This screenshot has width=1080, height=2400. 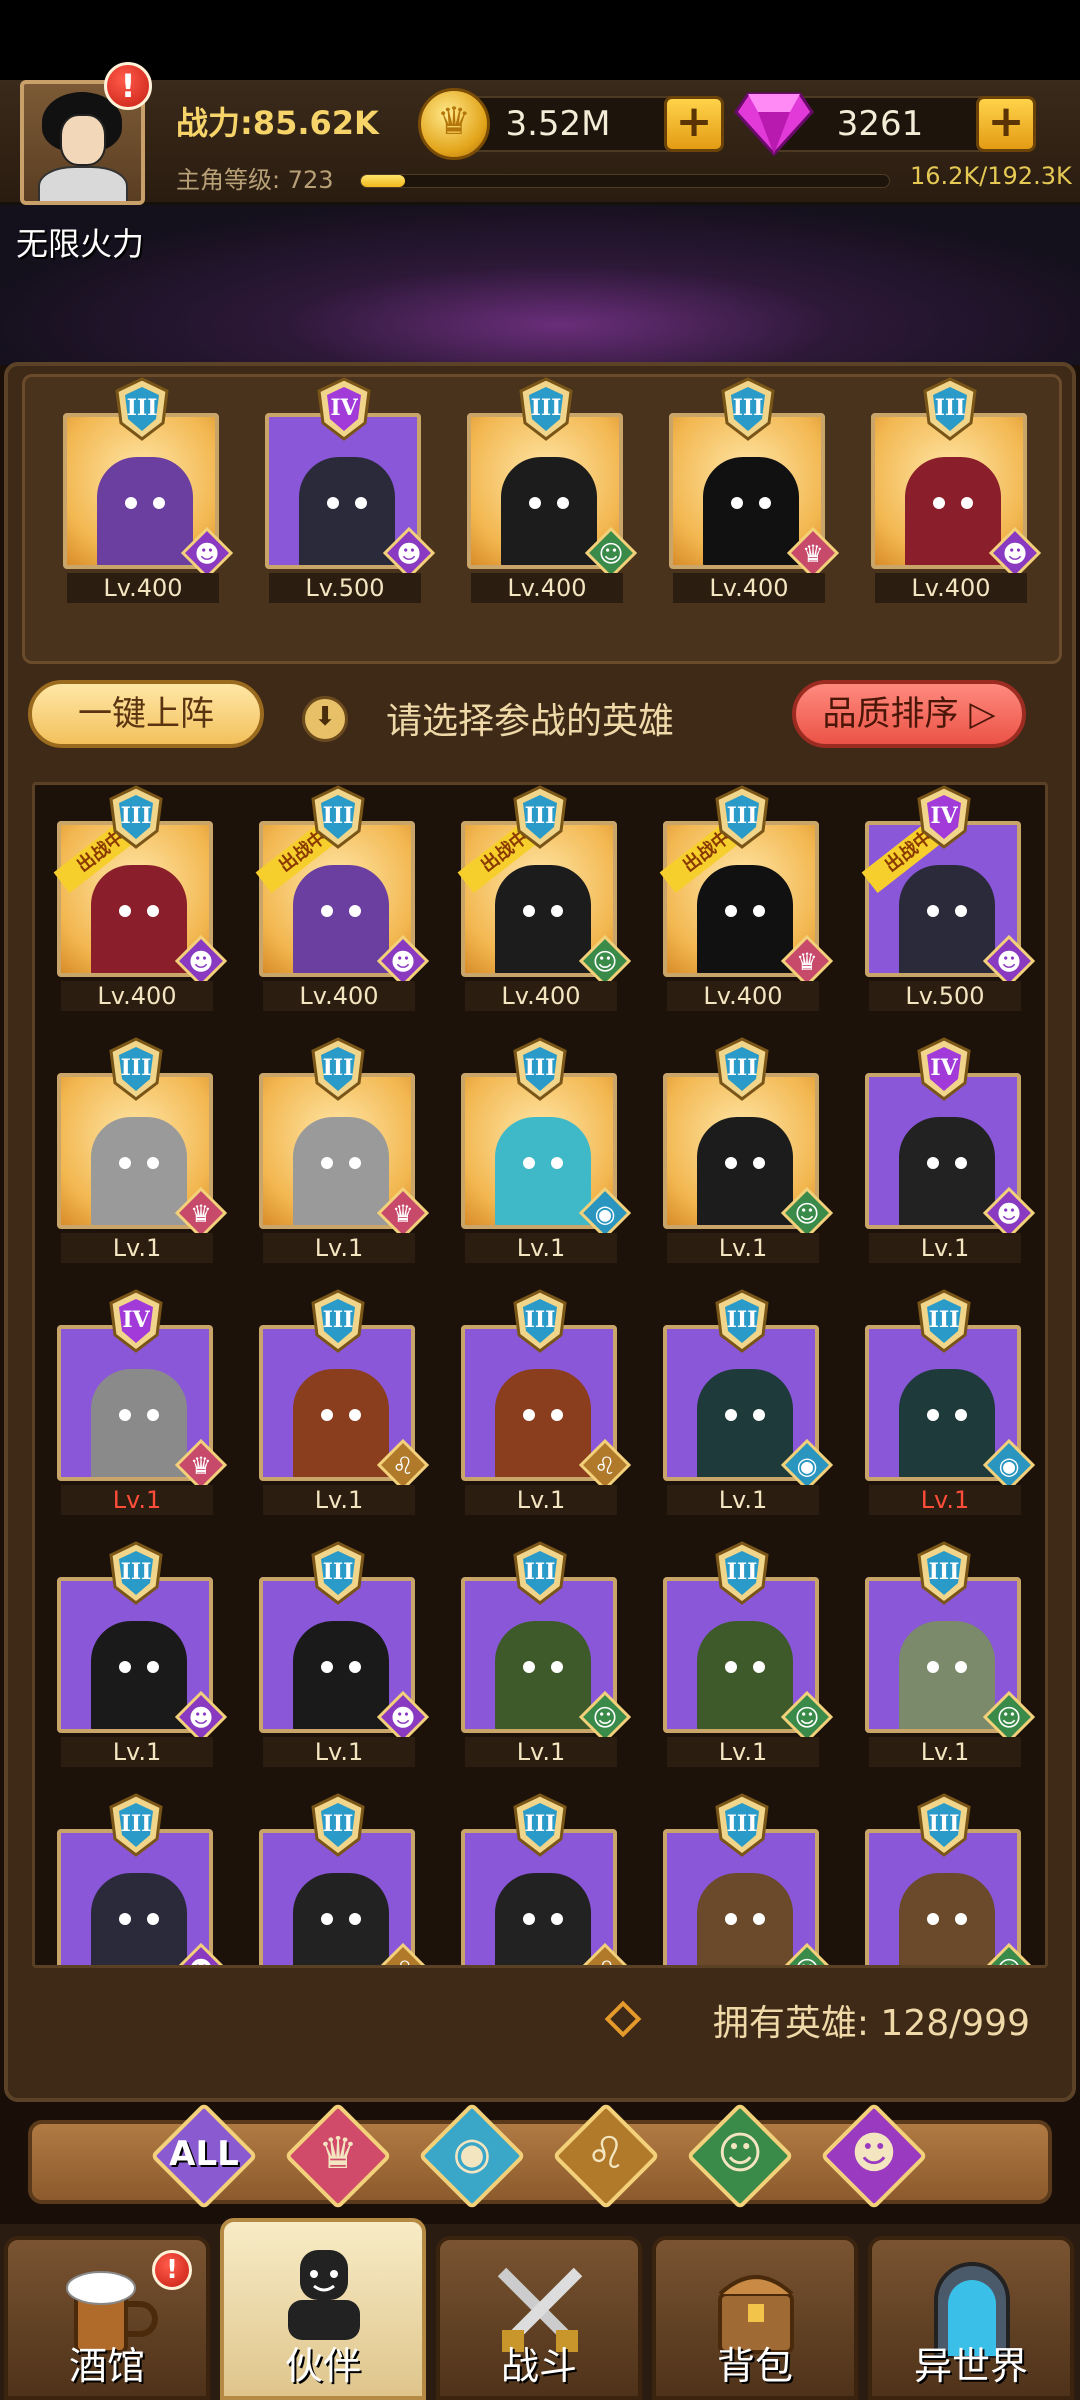 I want to click on filter-glyph: ♌, so click(x=606, y=2153).